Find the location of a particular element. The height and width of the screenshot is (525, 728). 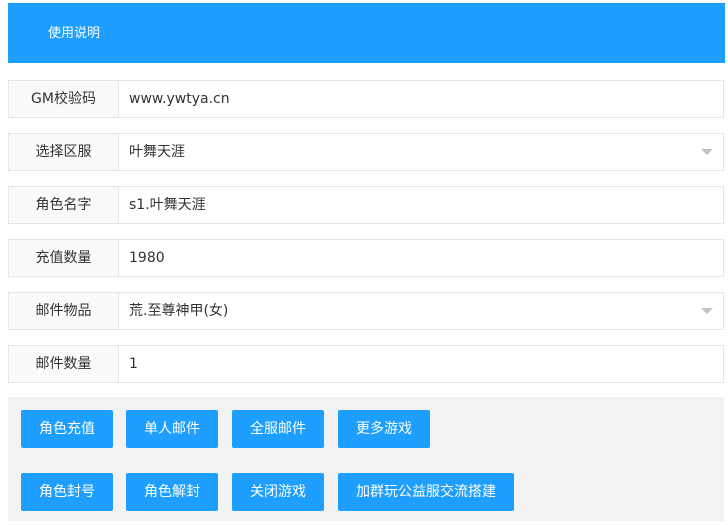

gm-code-label: GM校验码 is located at coordinates (64, 99).